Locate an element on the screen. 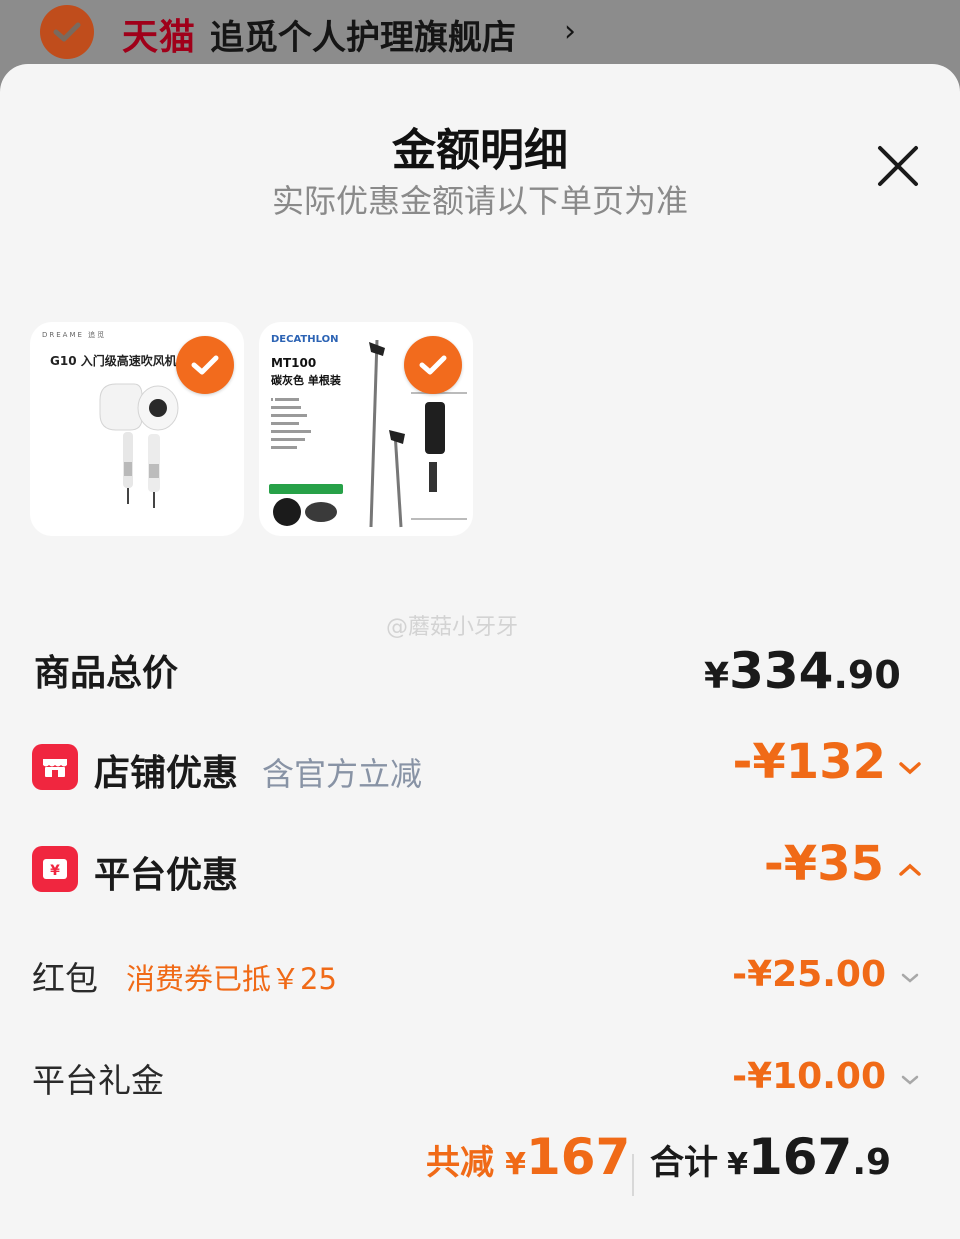  total-integer: 334 is located at coordinates (781, 671).